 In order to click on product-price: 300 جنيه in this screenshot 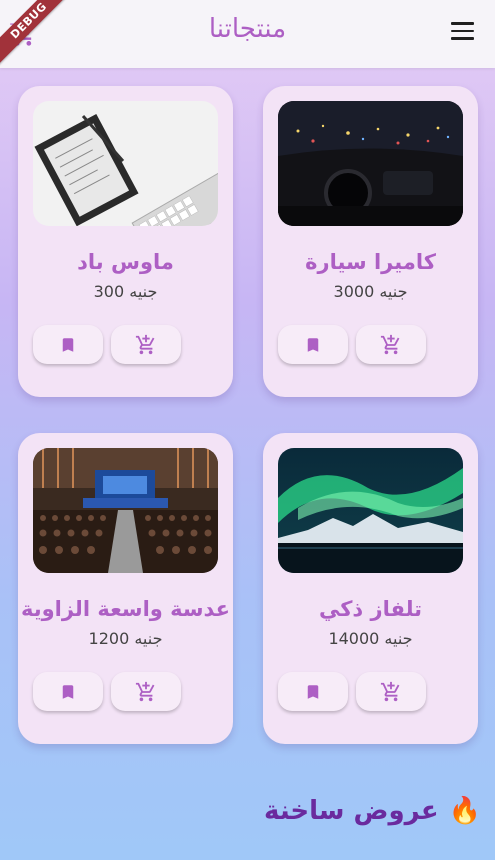, I will do `click(125, 291)`.